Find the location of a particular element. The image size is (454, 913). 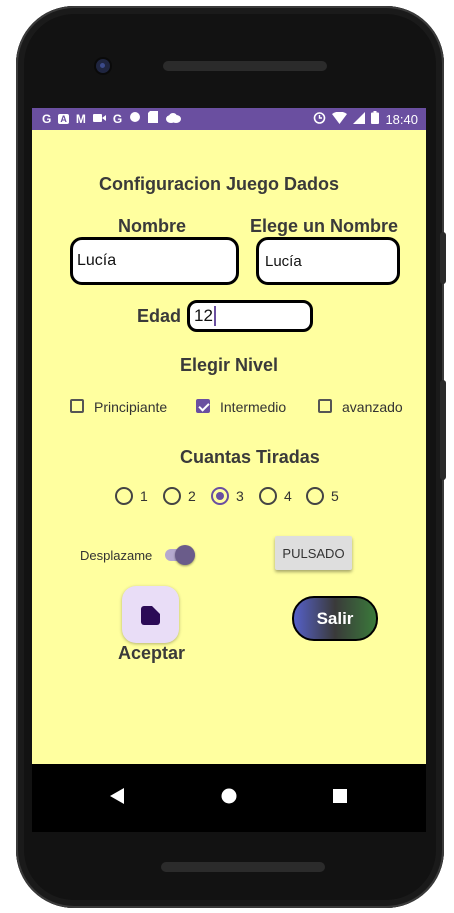

signal-icon is located at coordinates (359, 119).